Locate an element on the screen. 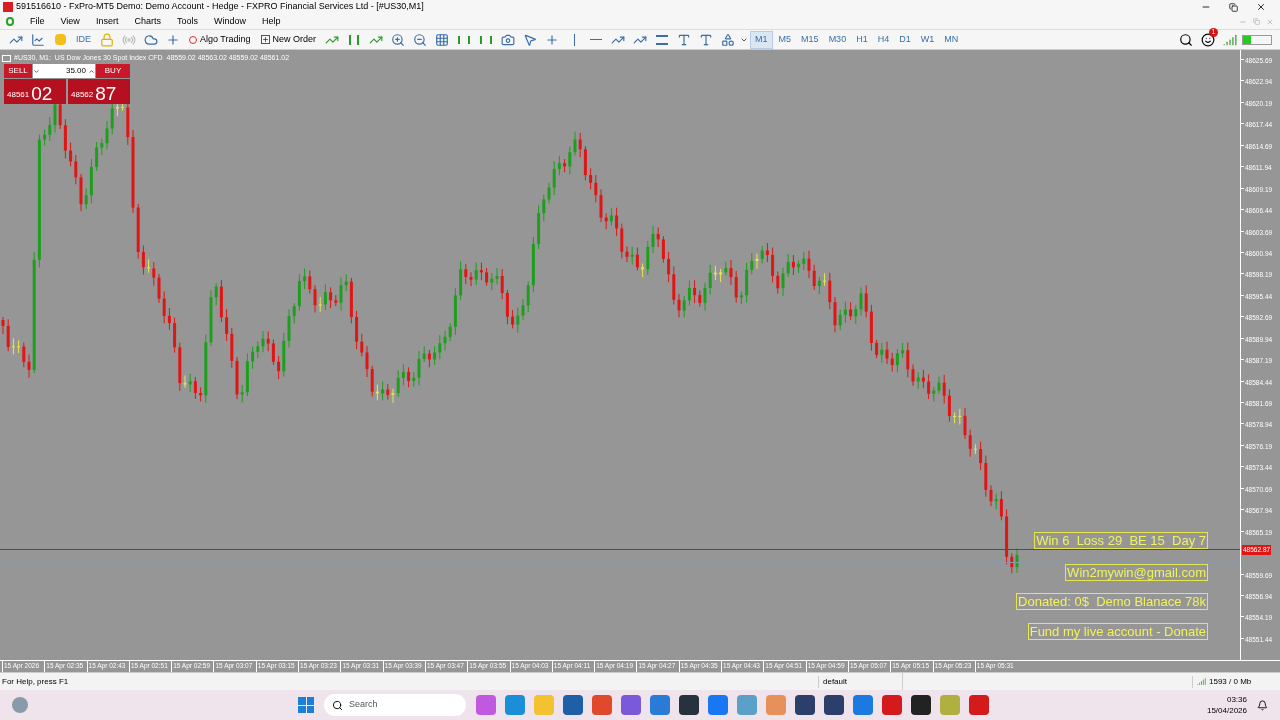  restore-icon is located at coordinates (1233, 7).